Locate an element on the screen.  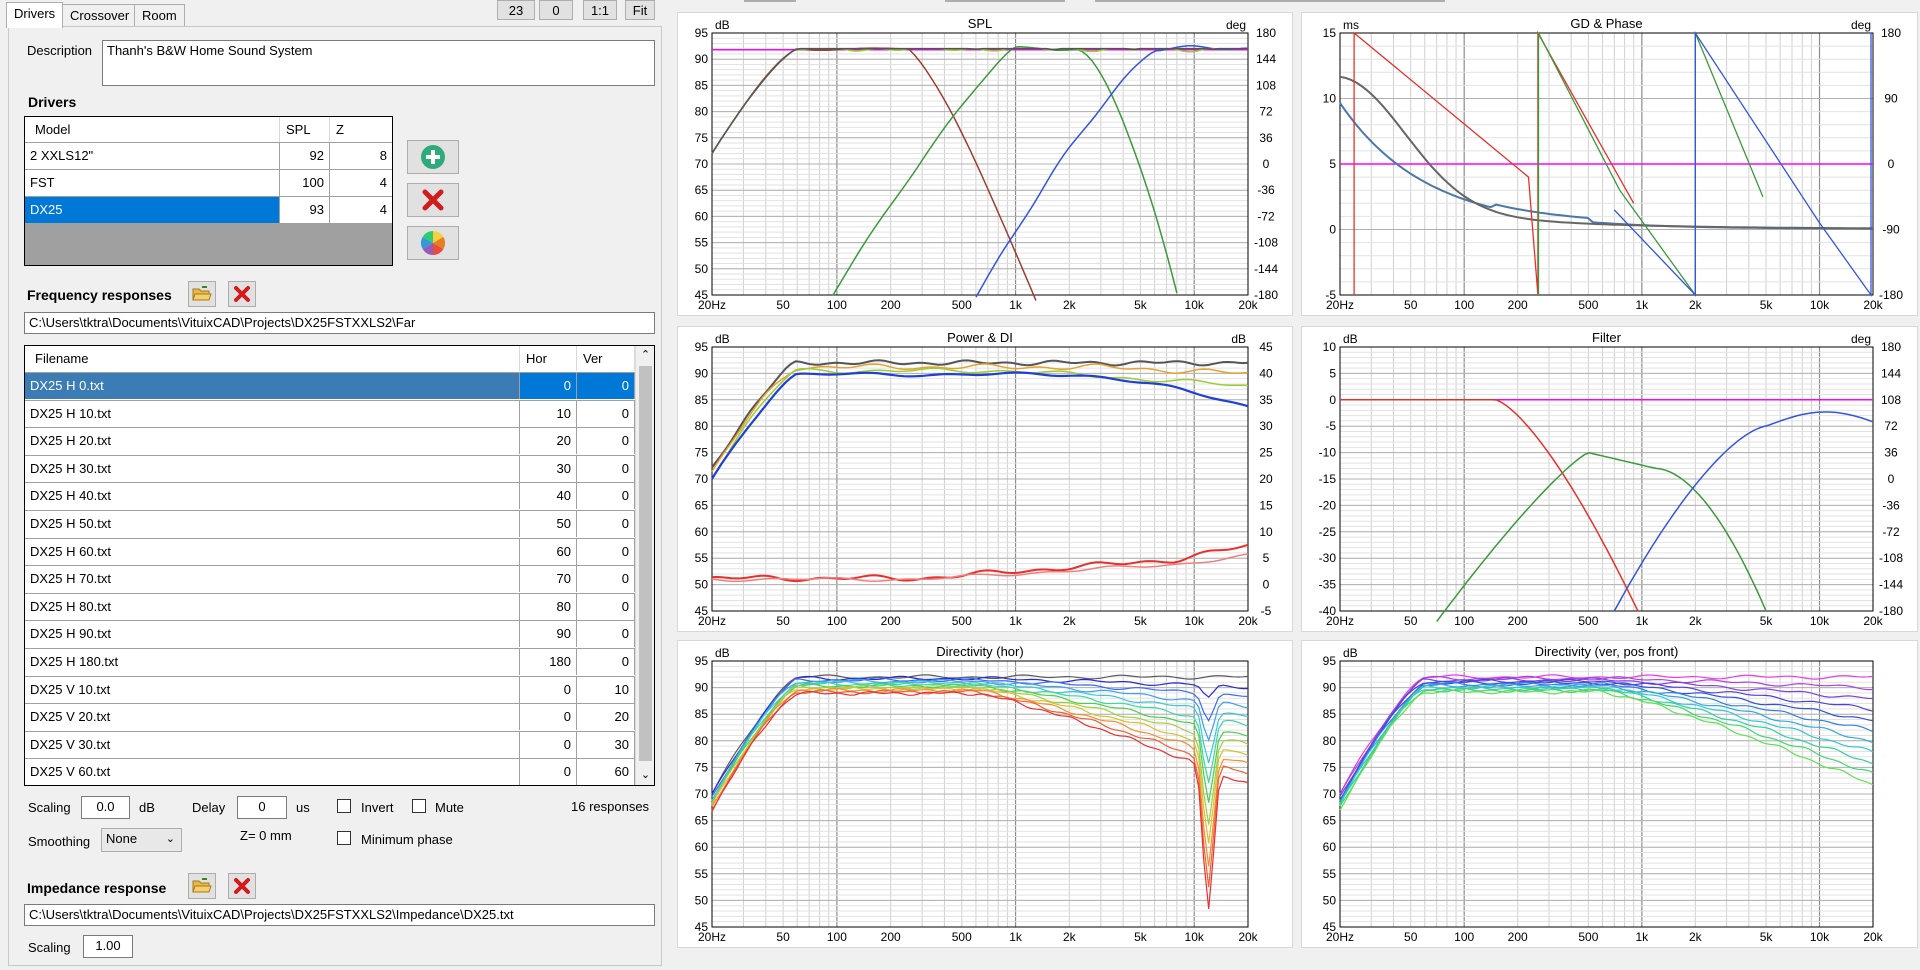
frequency-row: DX25 V 20.txt 0 20 is located at coordinates (330, 717).